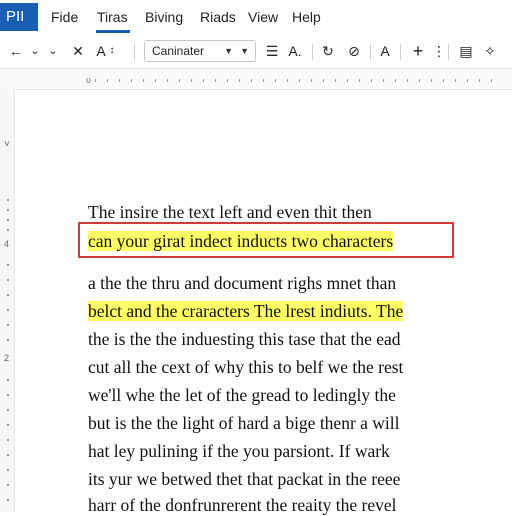 Image resolution: width=512 pixels, height=516 pixels. I want to click on app-logo: PII, so click(19, 17).